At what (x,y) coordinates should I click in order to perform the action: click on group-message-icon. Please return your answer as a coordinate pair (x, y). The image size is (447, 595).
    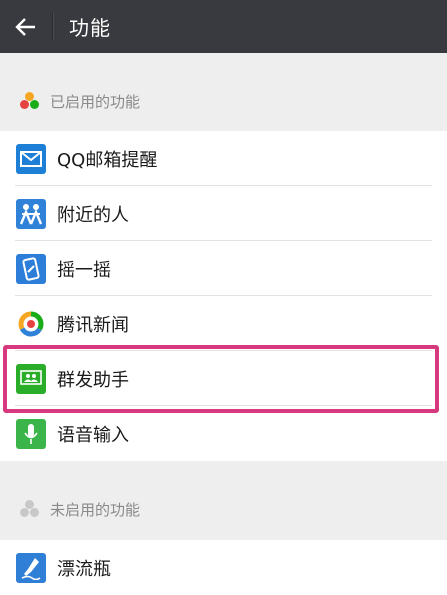
    Looking at the image, I should click on (31, 378).